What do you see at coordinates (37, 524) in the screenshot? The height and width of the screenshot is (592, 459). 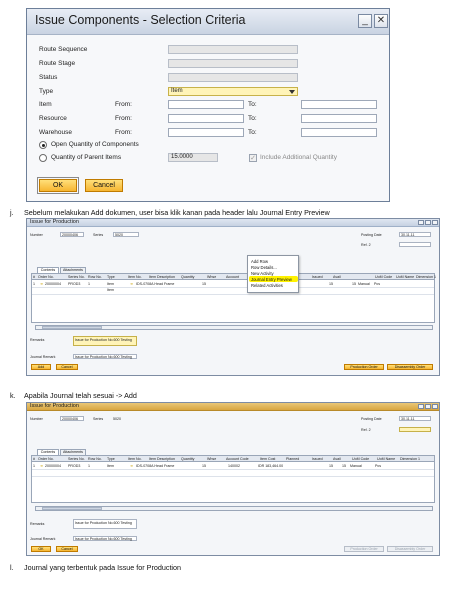 I see `remarks-label: Remarks` at bounding box center [37, 524].